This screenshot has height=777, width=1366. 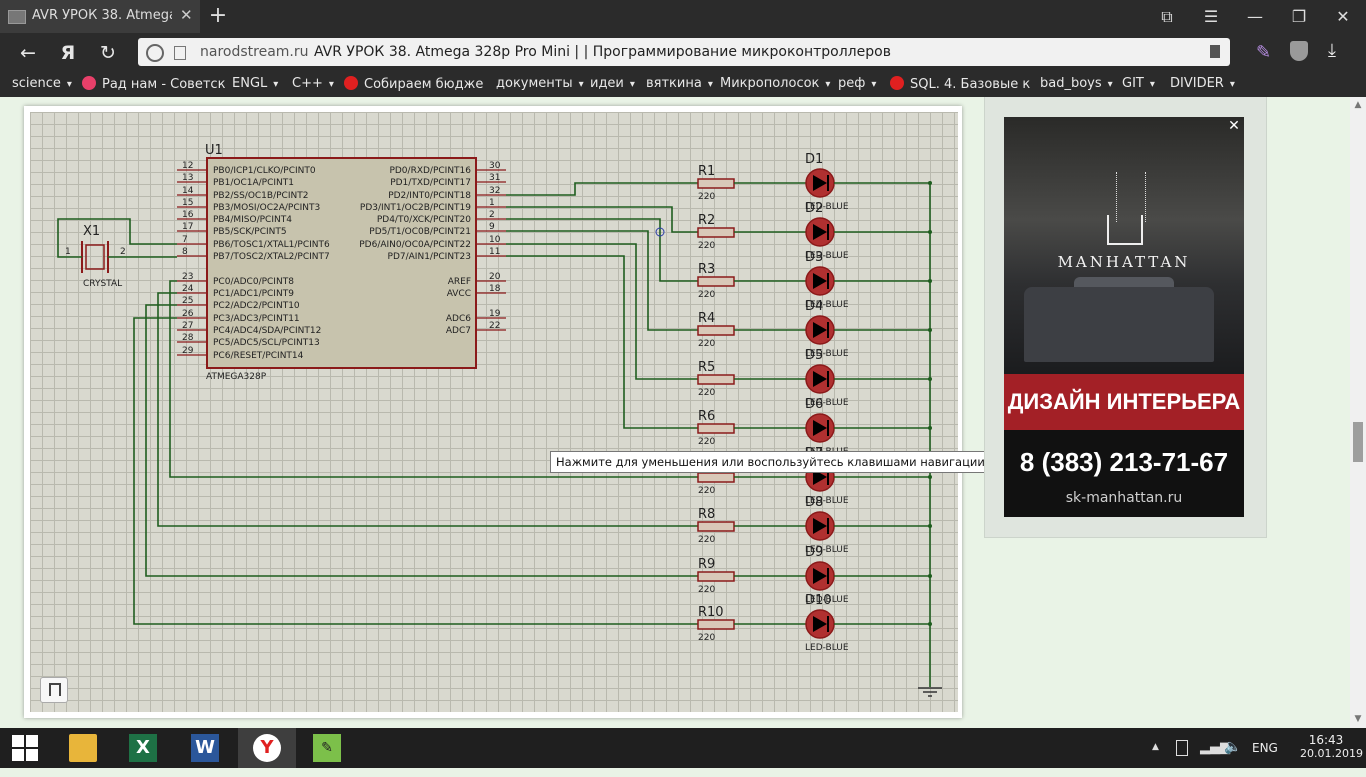 I want to click on taskbar-notepad: ✎, so click(x=327, y=748).